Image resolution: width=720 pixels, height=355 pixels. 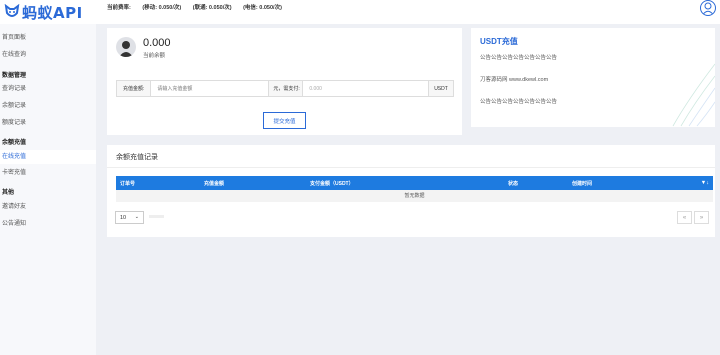 I want to click on logo: 蚂蚁API, so click(x=43, y=12).